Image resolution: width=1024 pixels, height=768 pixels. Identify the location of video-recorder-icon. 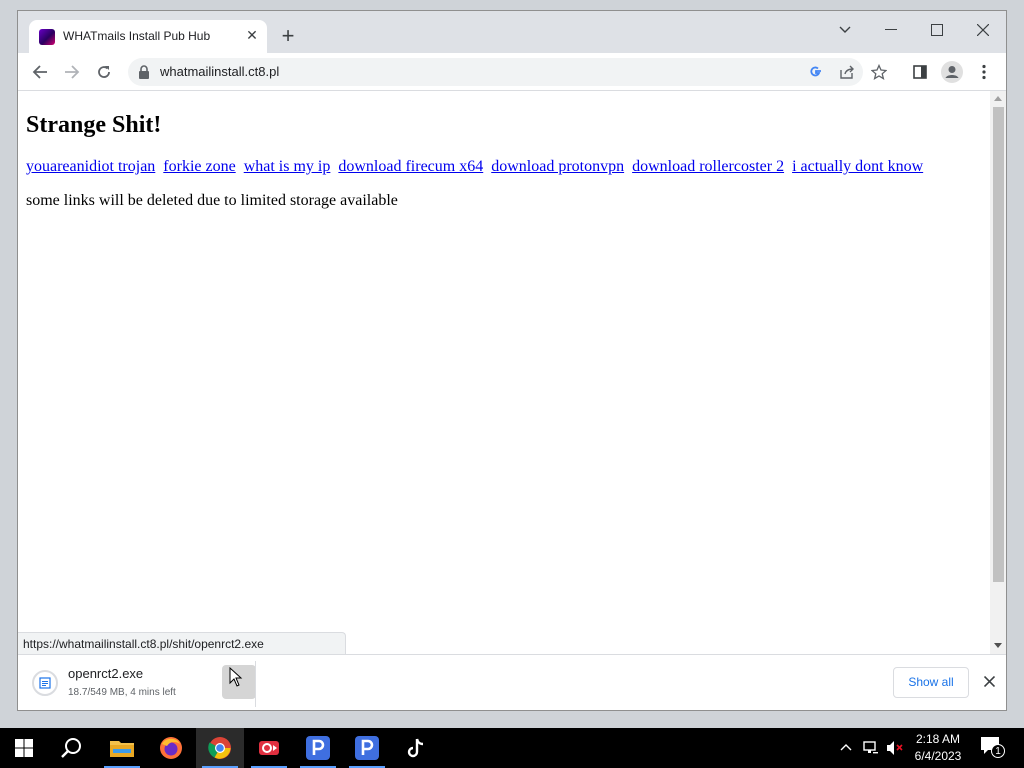
(269, 748).